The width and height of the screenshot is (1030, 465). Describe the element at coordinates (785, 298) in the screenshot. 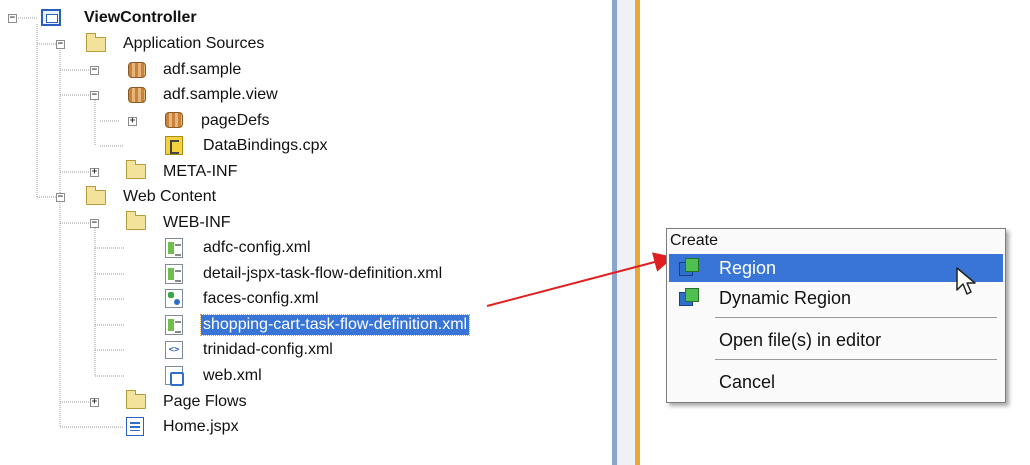

I see `menu-item-label: Dynamic Region` at that location.